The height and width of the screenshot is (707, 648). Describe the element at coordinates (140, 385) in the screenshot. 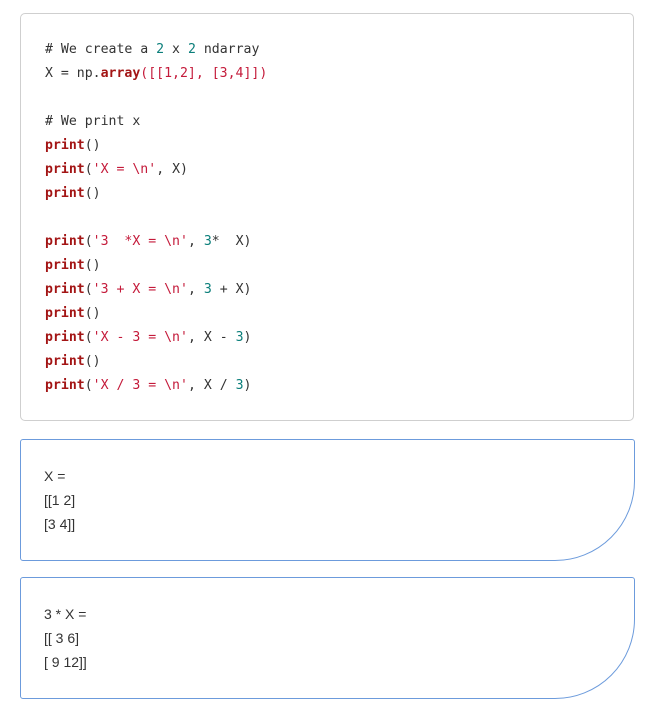

I see `code-token: 'X / 3 = \n'` at that location.